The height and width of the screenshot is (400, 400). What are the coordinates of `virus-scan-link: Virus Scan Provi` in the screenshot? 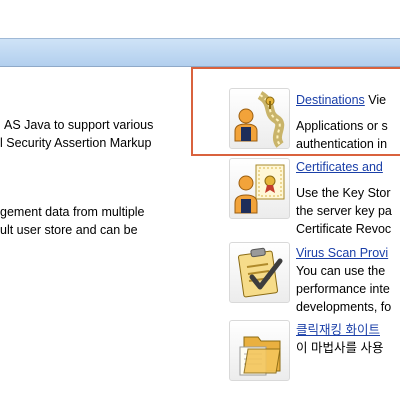 It's located at (342, 253).